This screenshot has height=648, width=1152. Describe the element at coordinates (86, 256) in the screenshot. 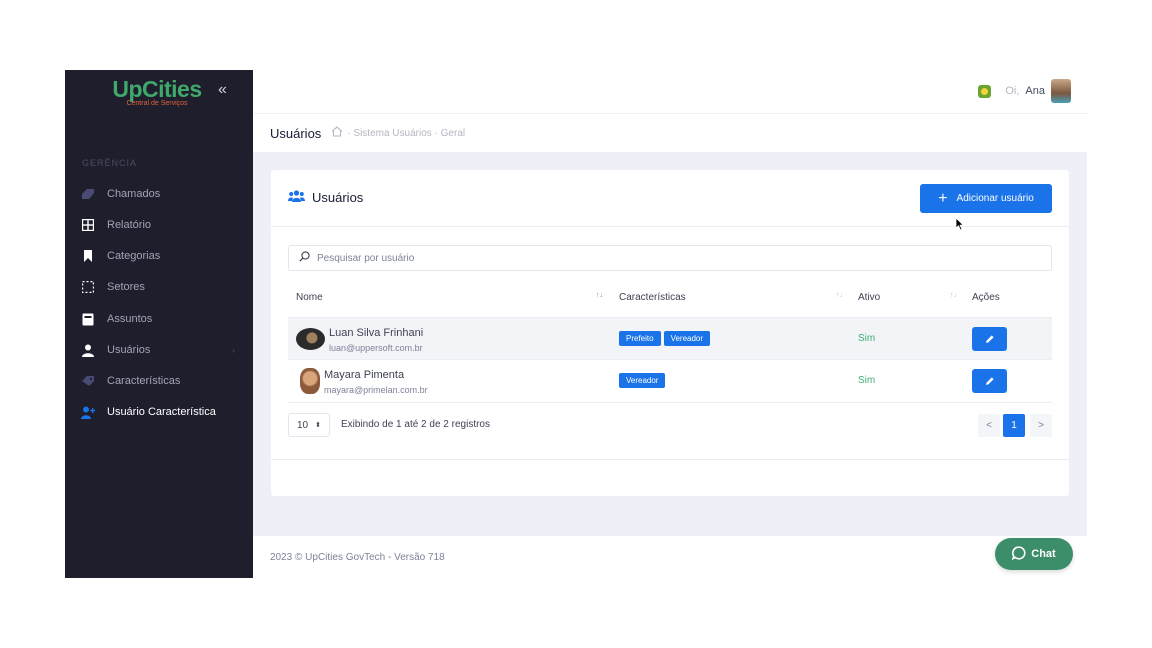

I see `bookmark-icon` at that location.